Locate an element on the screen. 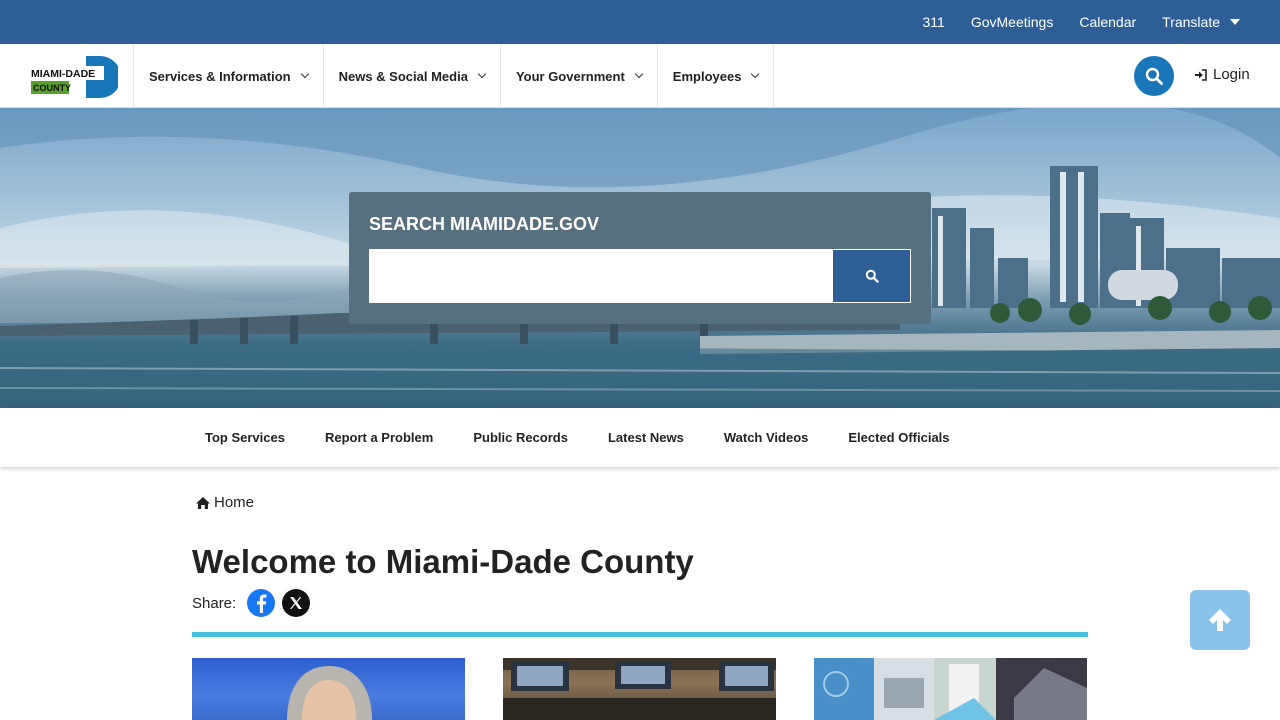  nav-your-government: Your Government is located at coordinates (578, 76).